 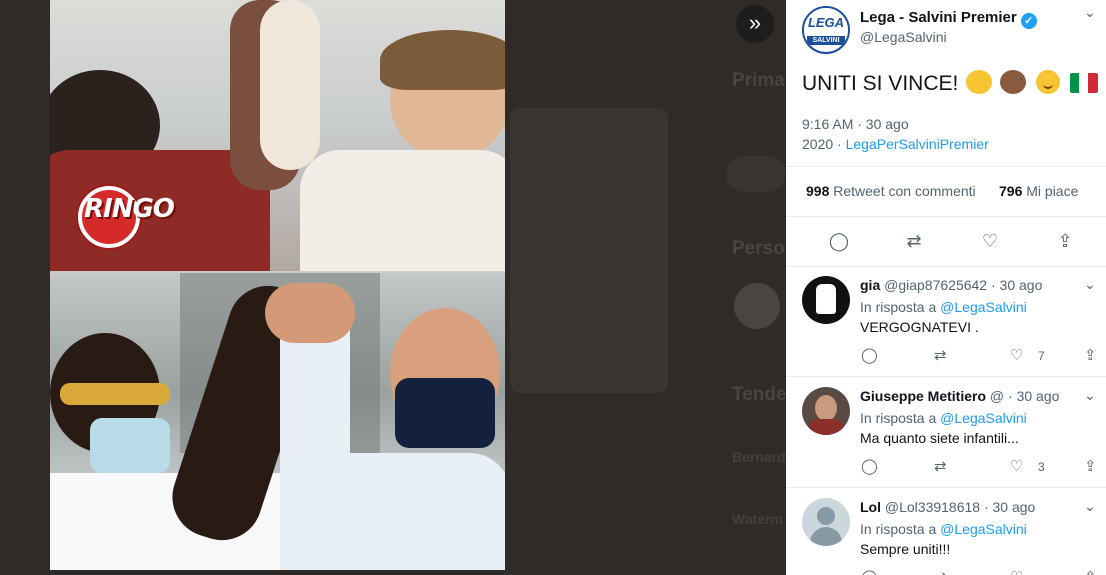 What do you see at coordinates (817, 191) in the screenshot?
I see `retweets-count: 998` at bounding box center [817, 191].